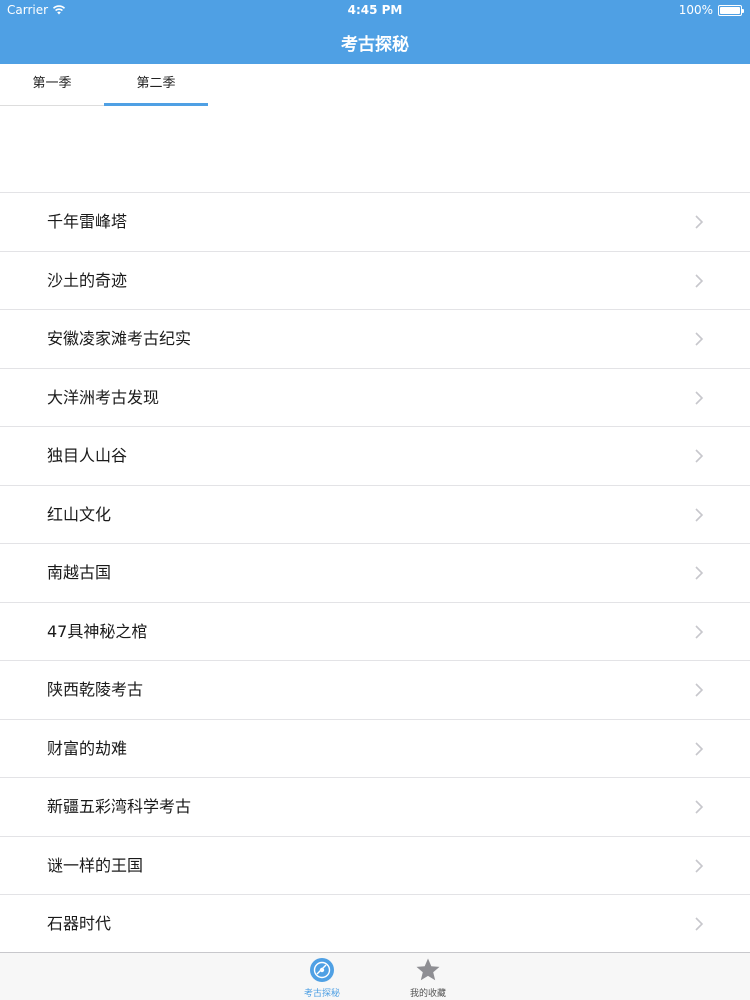 The height and width of the screenshot is (1000, 750). Describe the element at coordinates (87, 455) in the screenshot. I see `list-item-label: 独目人山谷` at that location.